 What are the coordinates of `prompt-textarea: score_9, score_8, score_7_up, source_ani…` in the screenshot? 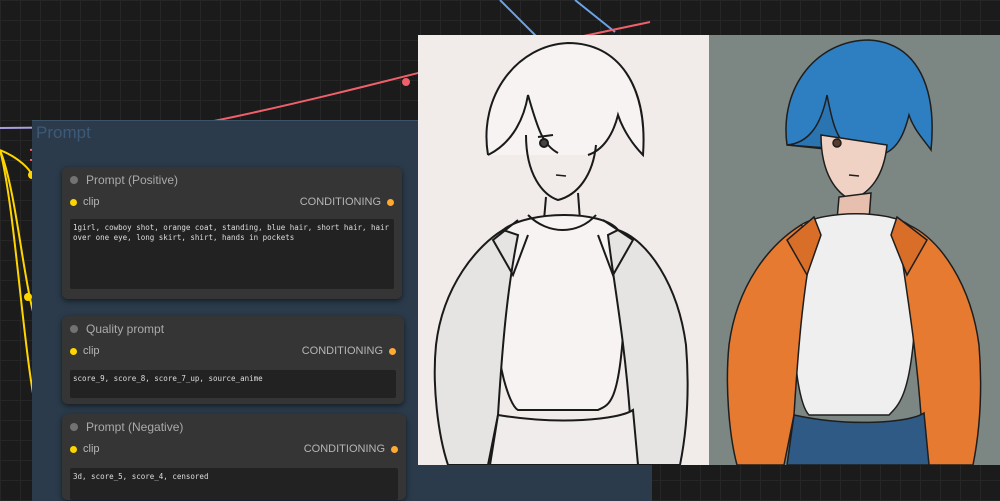 It's located at (233, 384).